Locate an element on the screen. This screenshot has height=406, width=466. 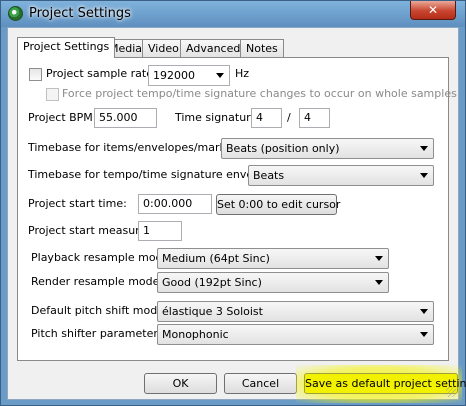
window-title: Project Settings is located at coordinates (80, 13).